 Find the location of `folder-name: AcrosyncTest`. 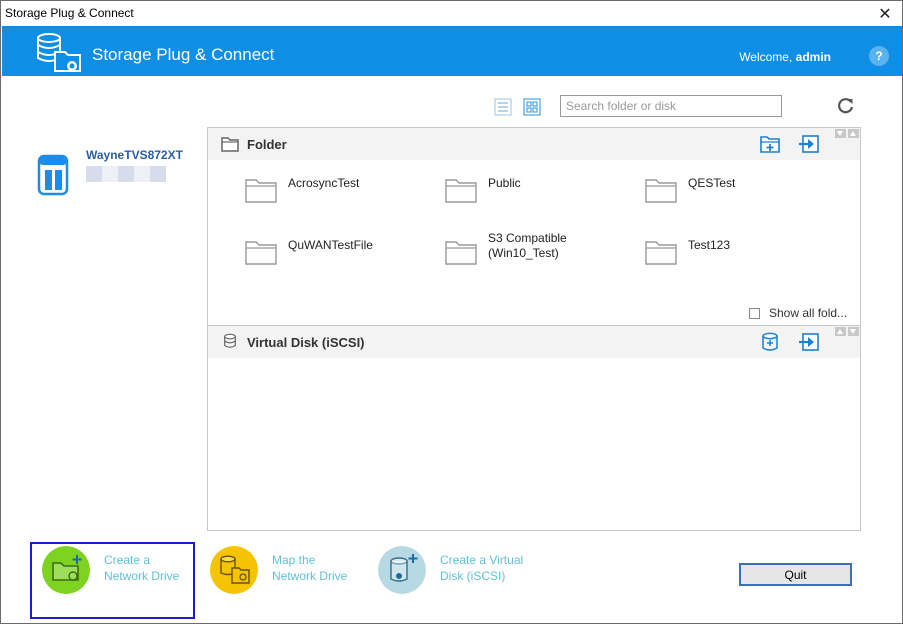

folder-name: AcrosyncTest is located at coordinates (324, 183).